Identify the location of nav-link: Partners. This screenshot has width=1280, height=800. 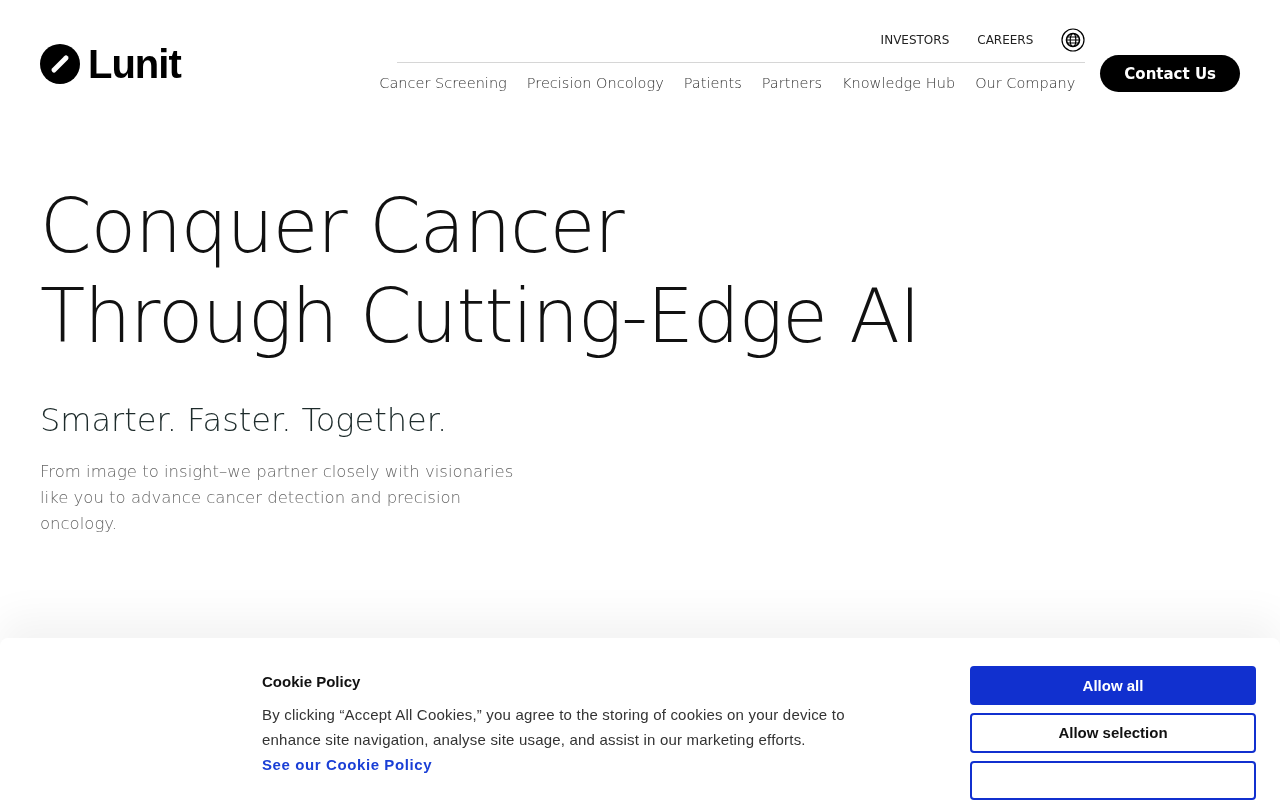
(792, 83).